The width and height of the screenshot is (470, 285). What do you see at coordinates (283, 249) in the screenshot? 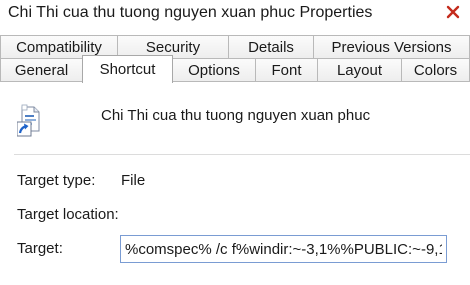
I see `target-input` at bounding box center [283, 249].